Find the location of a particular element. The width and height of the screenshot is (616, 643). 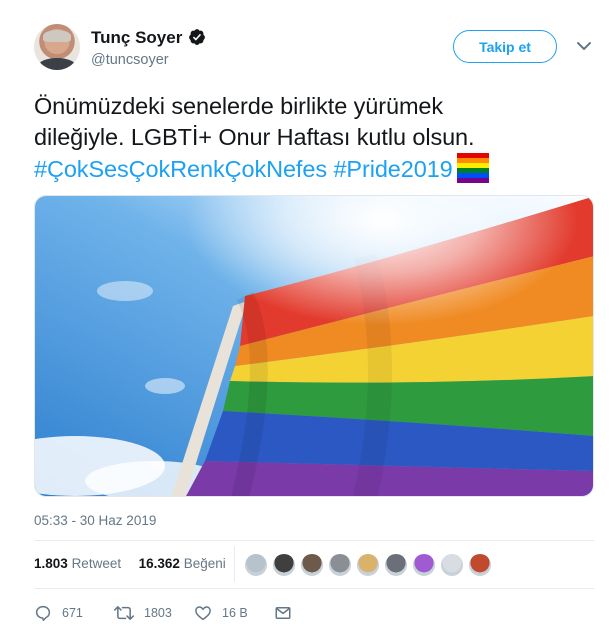

like-action-count: 16 B is located at coordinates (235, 613).